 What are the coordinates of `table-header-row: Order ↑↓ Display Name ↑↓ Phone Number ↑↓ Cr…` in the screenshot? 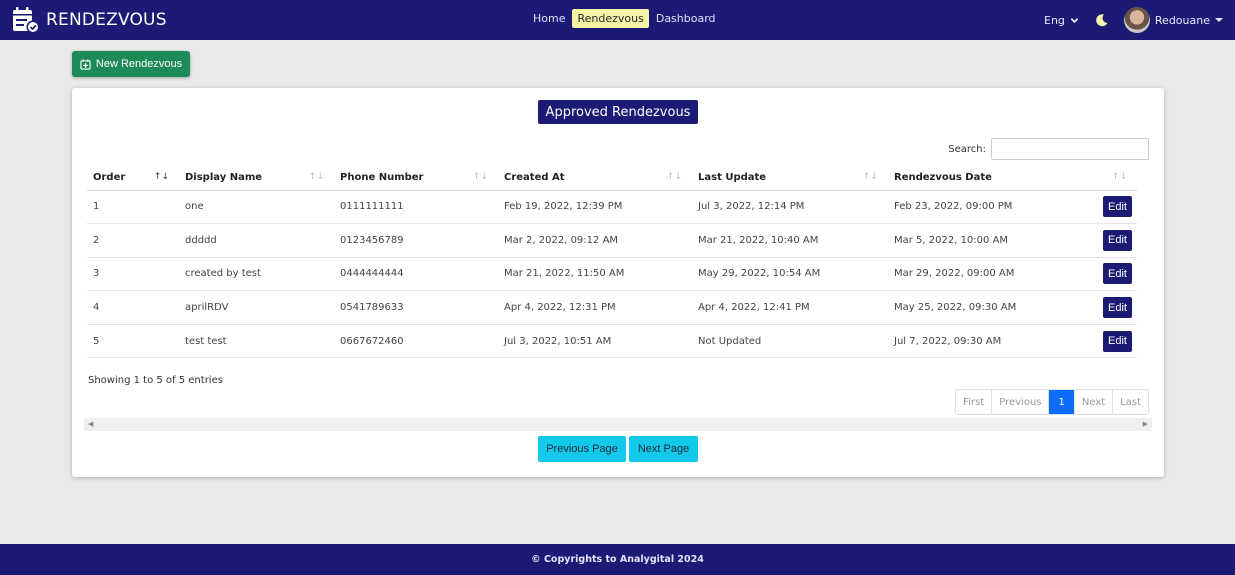 It's located at (612, 178).